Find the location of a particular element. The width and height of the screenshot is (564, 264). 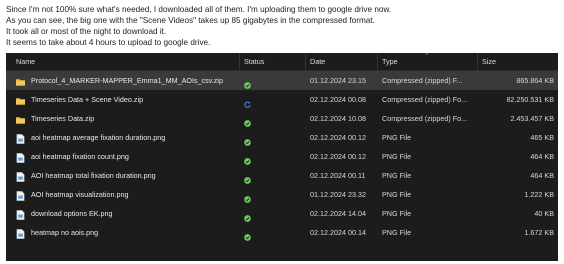

file-name: AOI heatmap visualization.png is located at coordinates (80, 194).